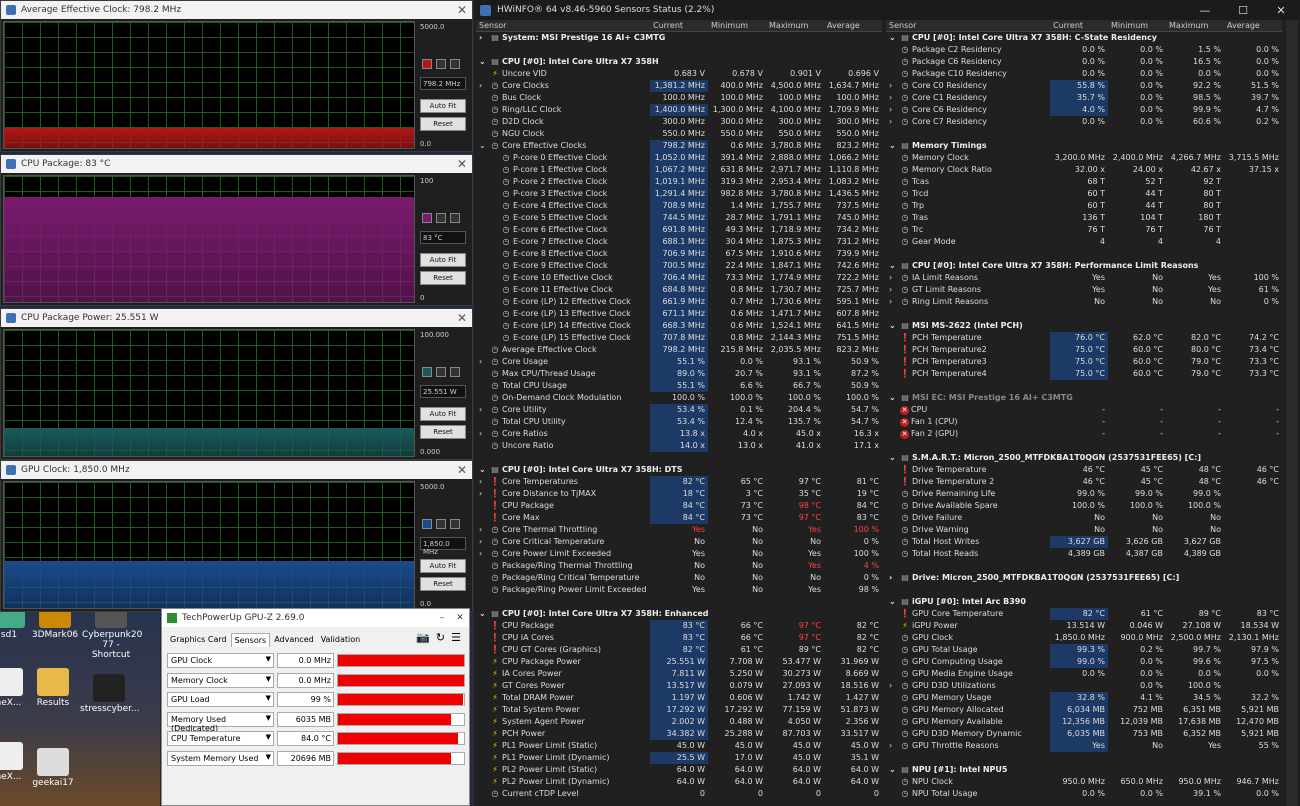  Describe the element at coordinates (442, 618) in the screenshot. I see `minimize-icon: –` at that location.